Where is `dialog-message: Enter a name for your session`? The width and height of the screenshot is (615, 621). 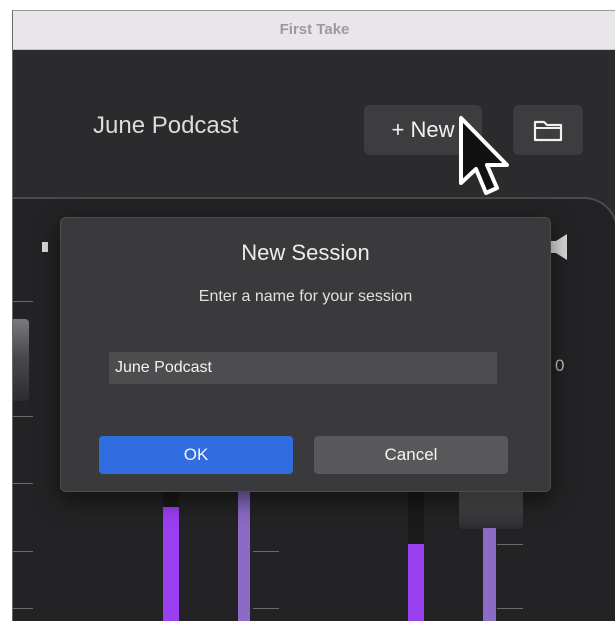
dialog-message: Enter a name for your session is located at coordinates (305, 296).